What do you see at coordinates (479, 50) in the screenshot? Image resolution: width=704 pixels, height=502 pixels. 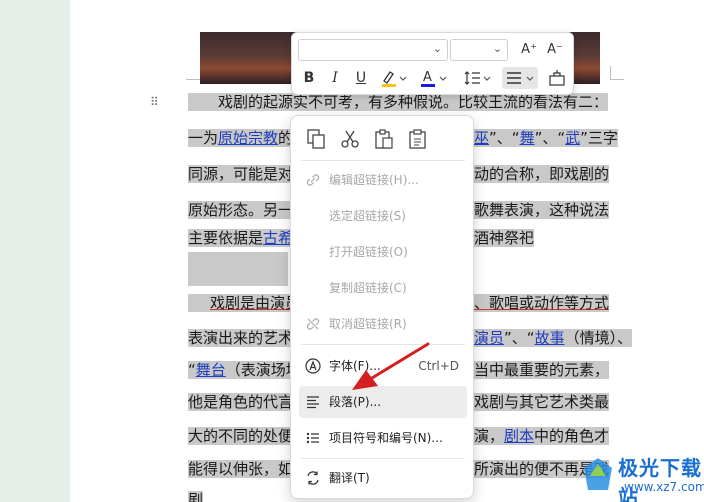 I see `font-size-select: ⌄` at bounding box center [479, 50].